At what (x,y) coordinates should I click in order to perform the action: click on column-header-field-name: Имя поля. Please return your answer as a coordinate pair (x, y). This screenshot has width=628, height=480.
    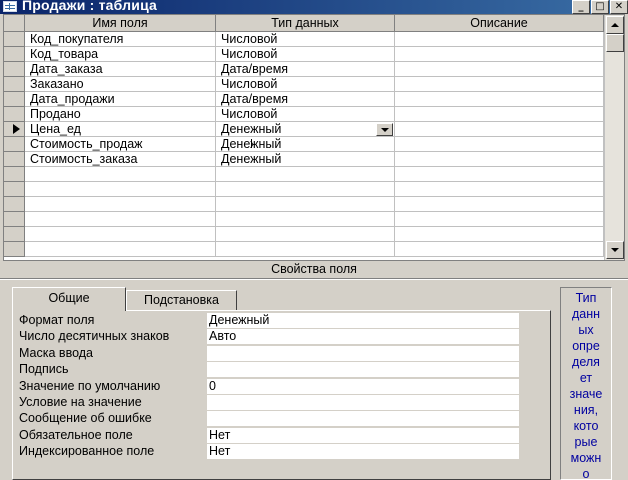
    Looking at the image, I should click on (120, 23).